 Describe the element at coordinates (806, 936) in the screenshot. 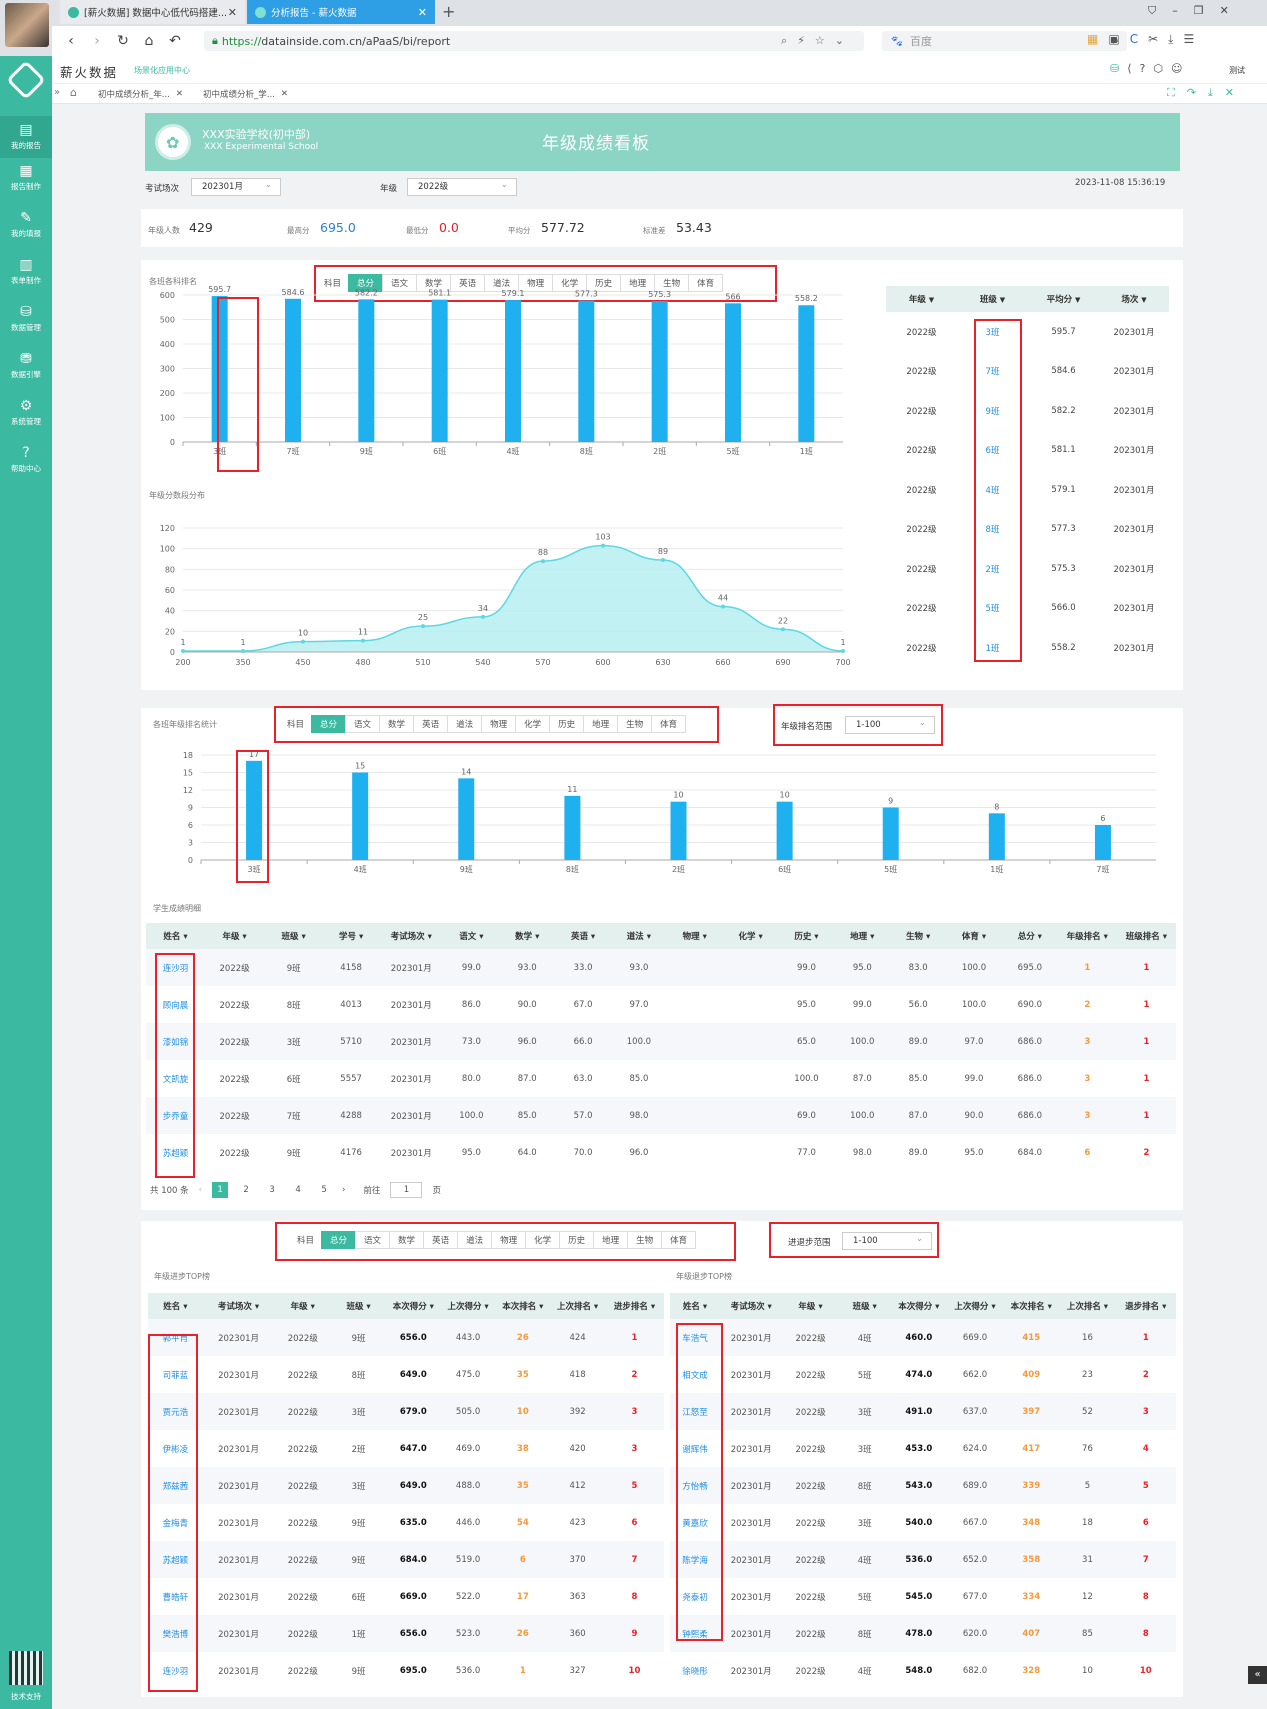

I see `column-header: 历史 ▾` at that location.